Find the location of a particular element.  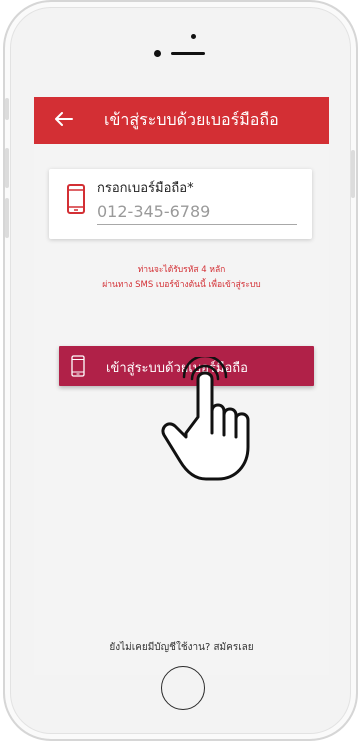

signup-link: ยังไม่เคยมีบัญชีใช้งาน? สมัครเลย is located at coordinates (181, 647).